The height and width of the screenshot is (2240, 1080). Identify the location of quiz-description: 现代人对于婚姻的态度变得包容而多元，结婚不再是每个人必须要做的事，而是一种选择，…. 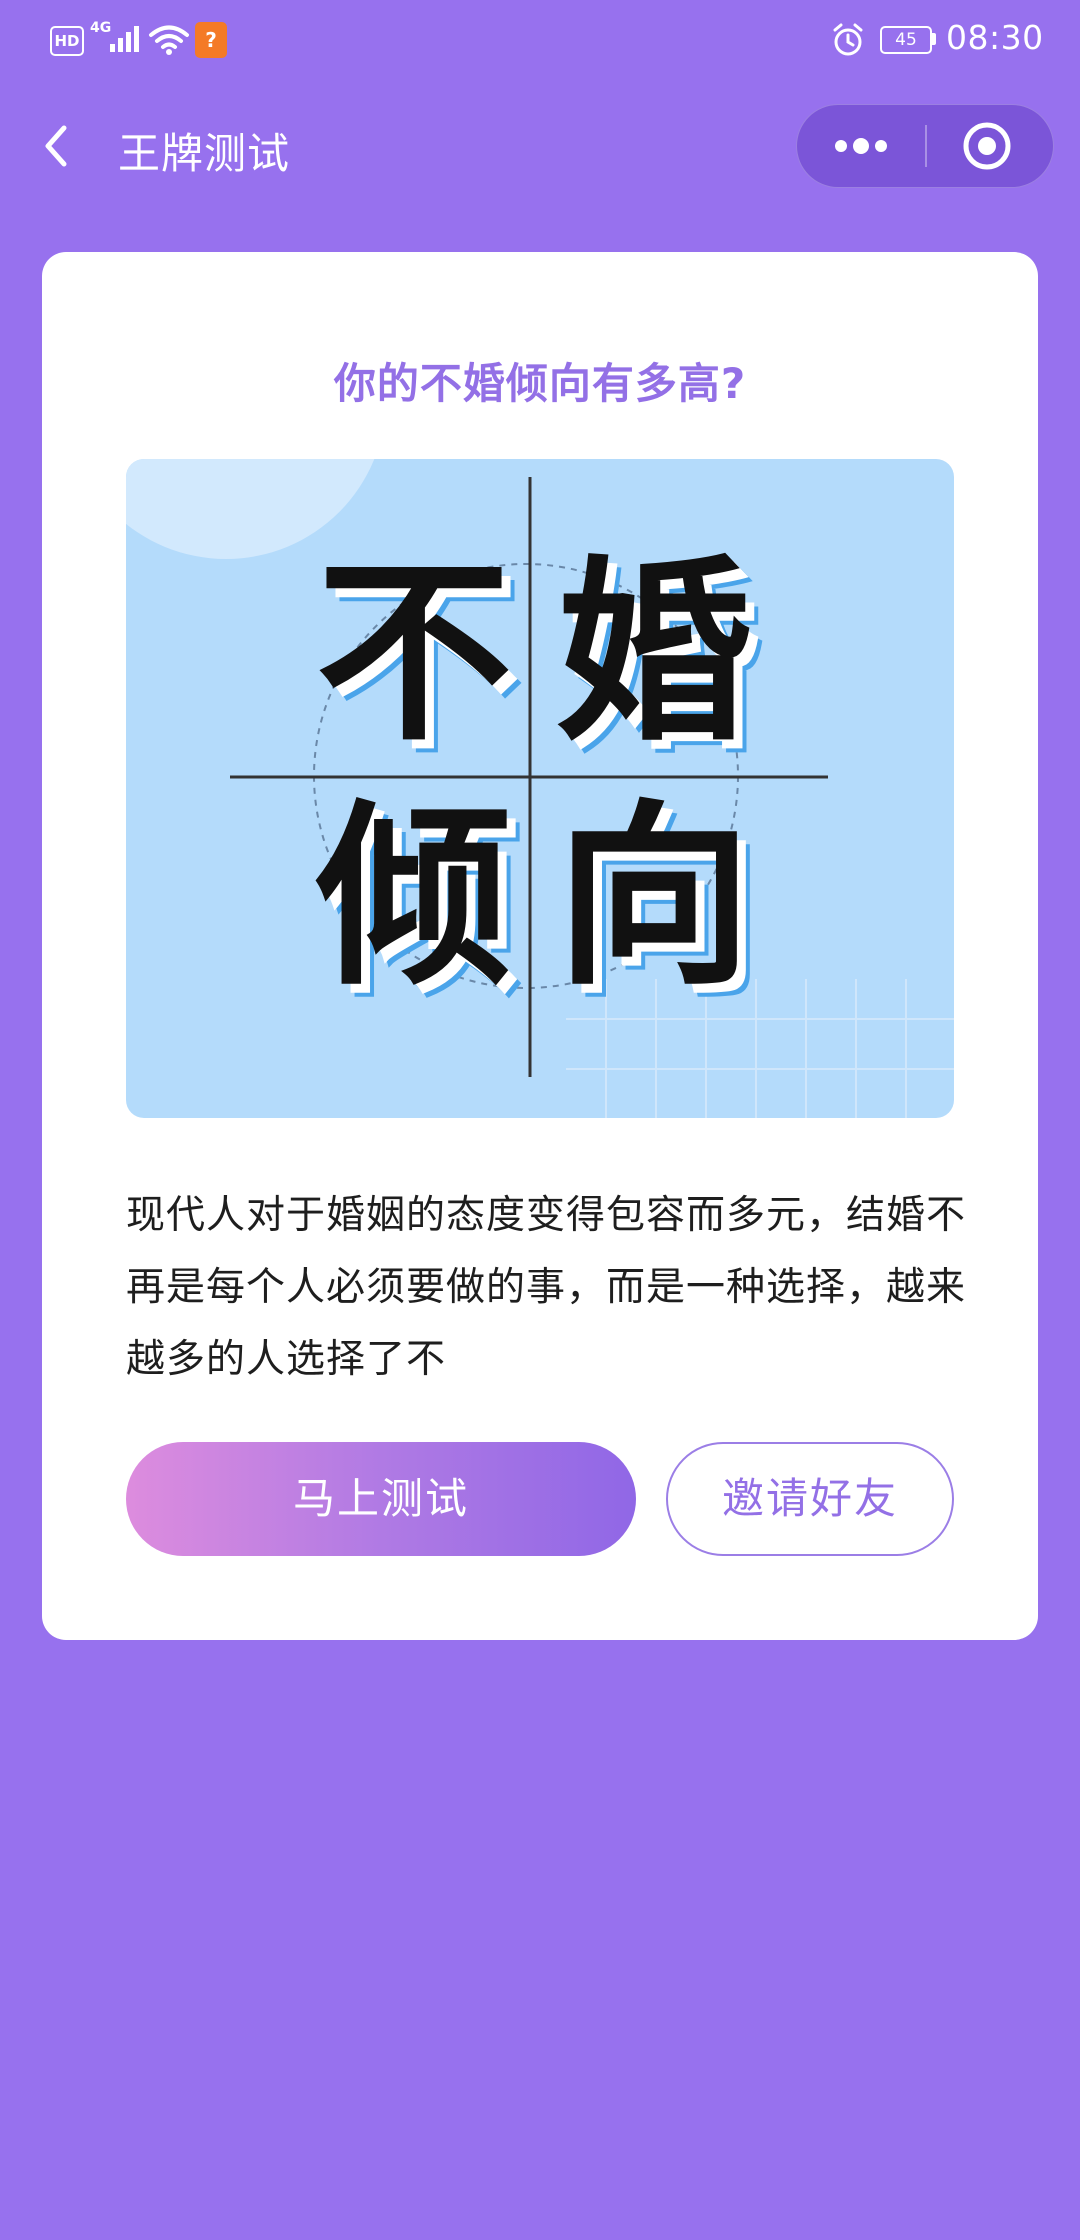
(546, 1287).